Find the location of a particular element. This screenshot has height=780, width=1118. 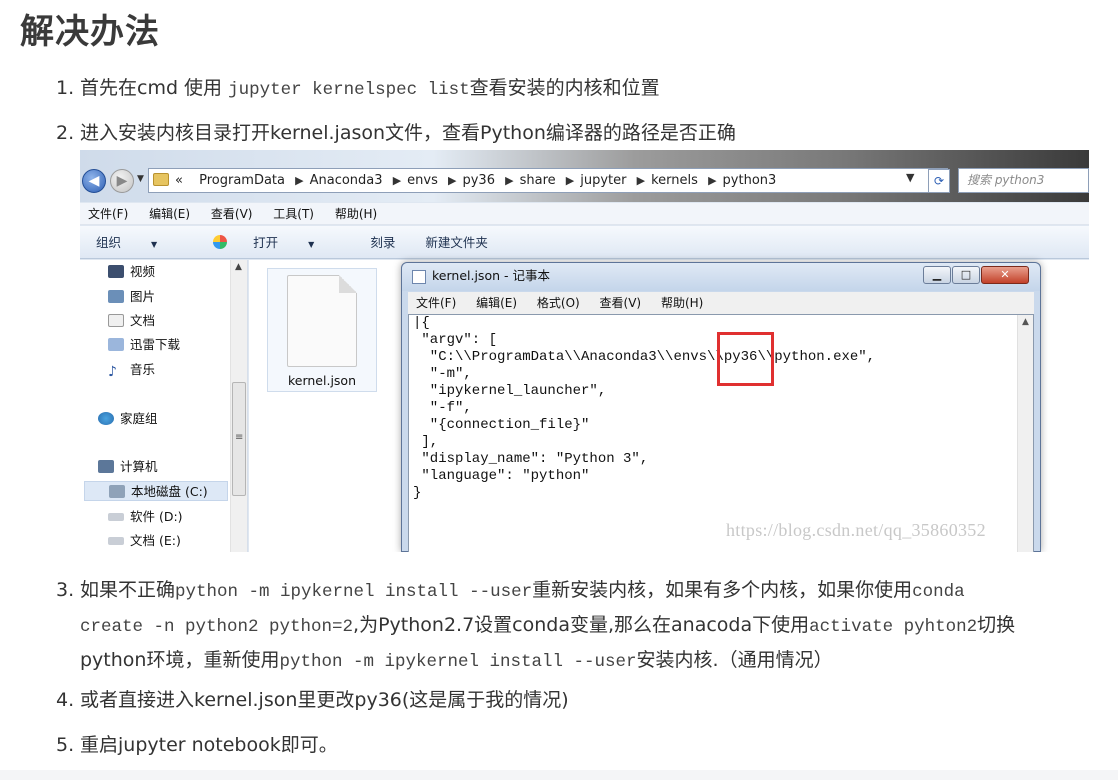

nav-item-music: ♪ 音乐 is located at coordinates (131, 370).